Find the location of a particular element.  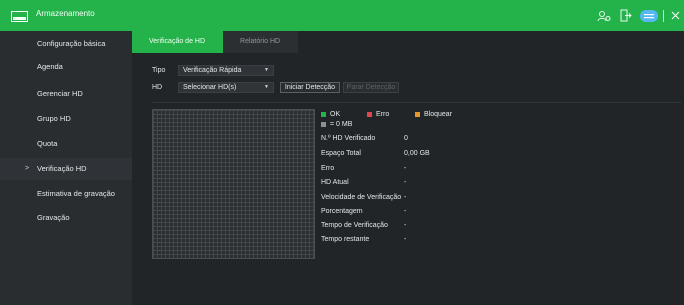

info-value-hd-atual: - is located at coordinates (405, 182).